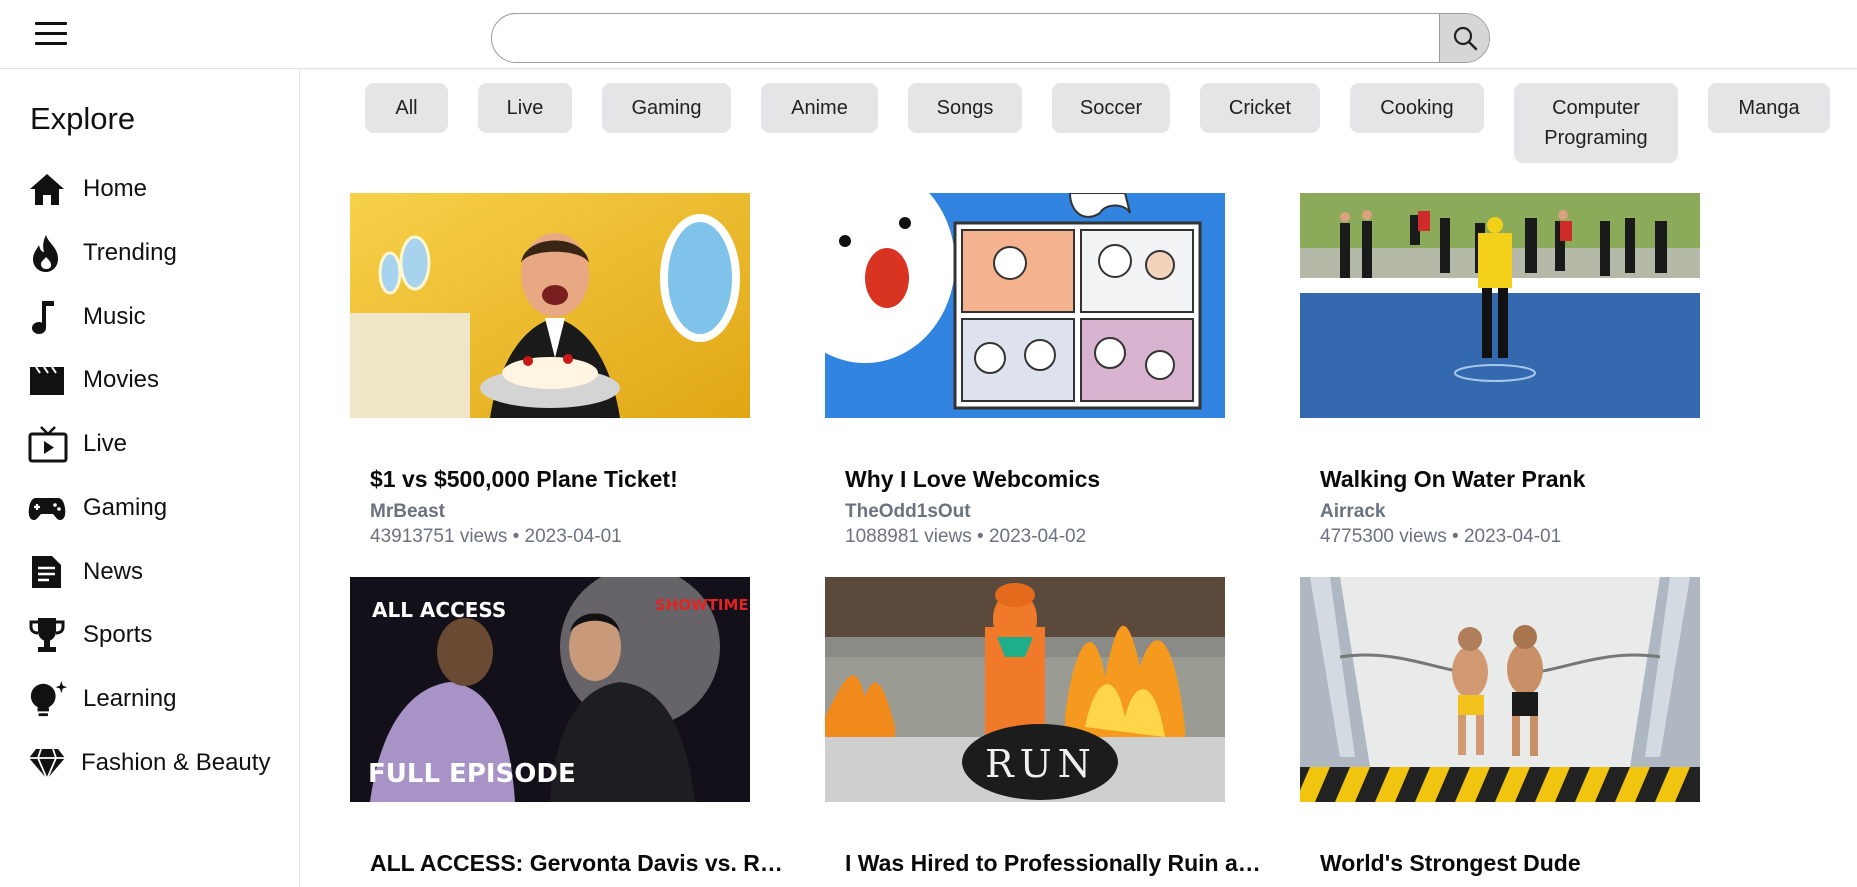 The height and width of the screenshot is (887, 1857). What do you see at coordinates (702, 605) in the screenshot?
I see `thumb-text-showtime: SHOWTIME` at bounding box center [702, 605].